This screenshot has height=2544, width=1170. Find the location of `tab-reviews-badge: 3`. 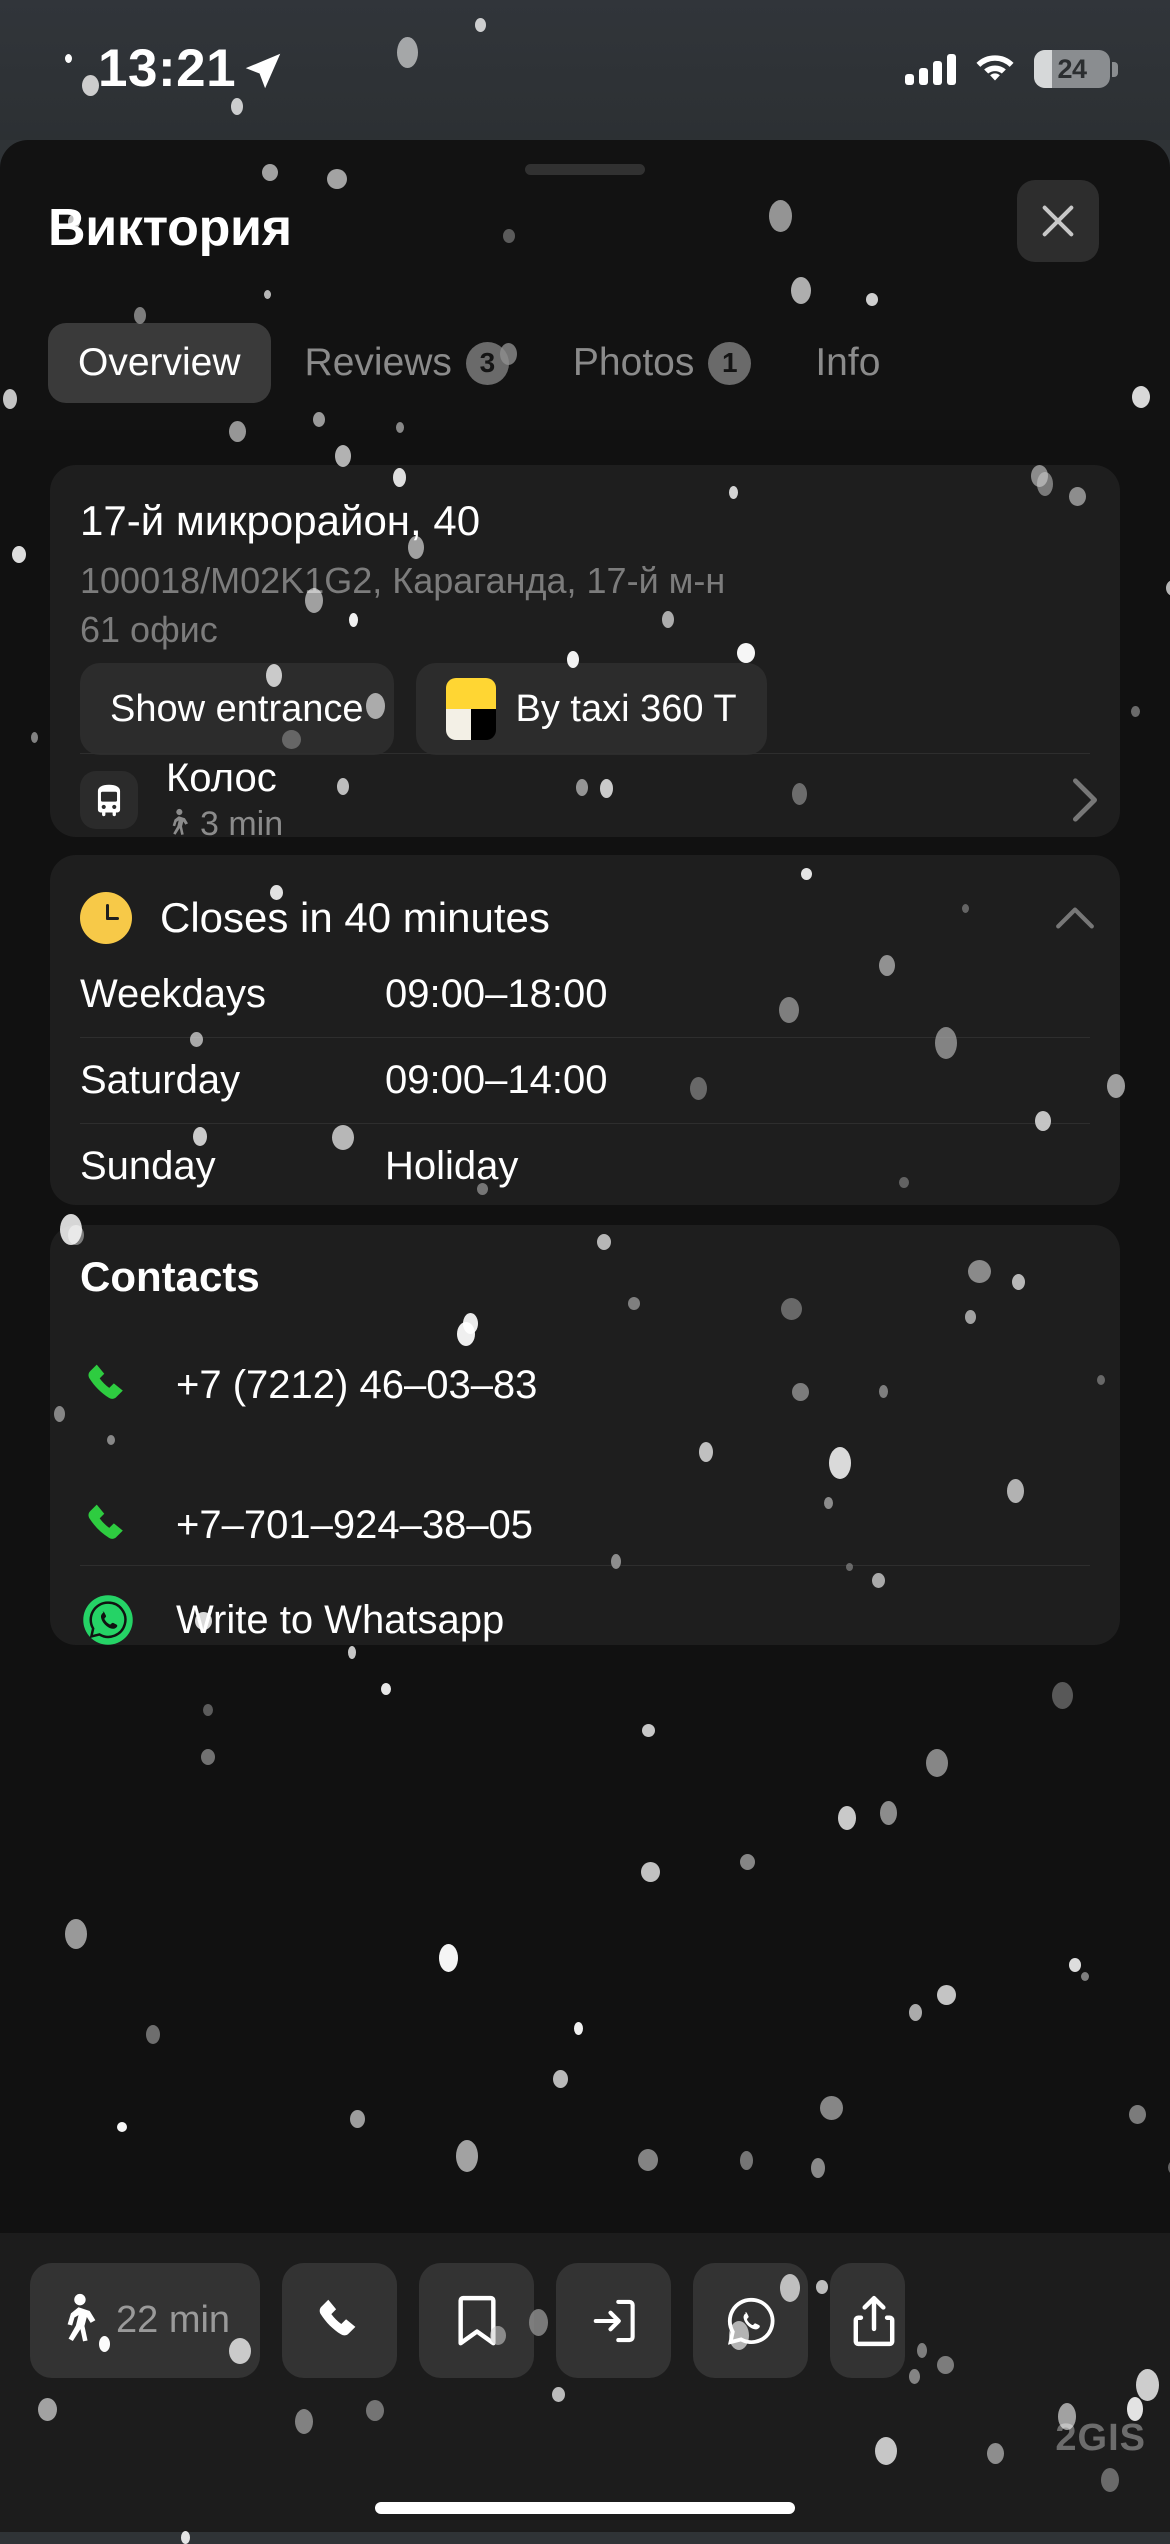

tab-reviews-badge: 3 is located at coordinates (487, 363).